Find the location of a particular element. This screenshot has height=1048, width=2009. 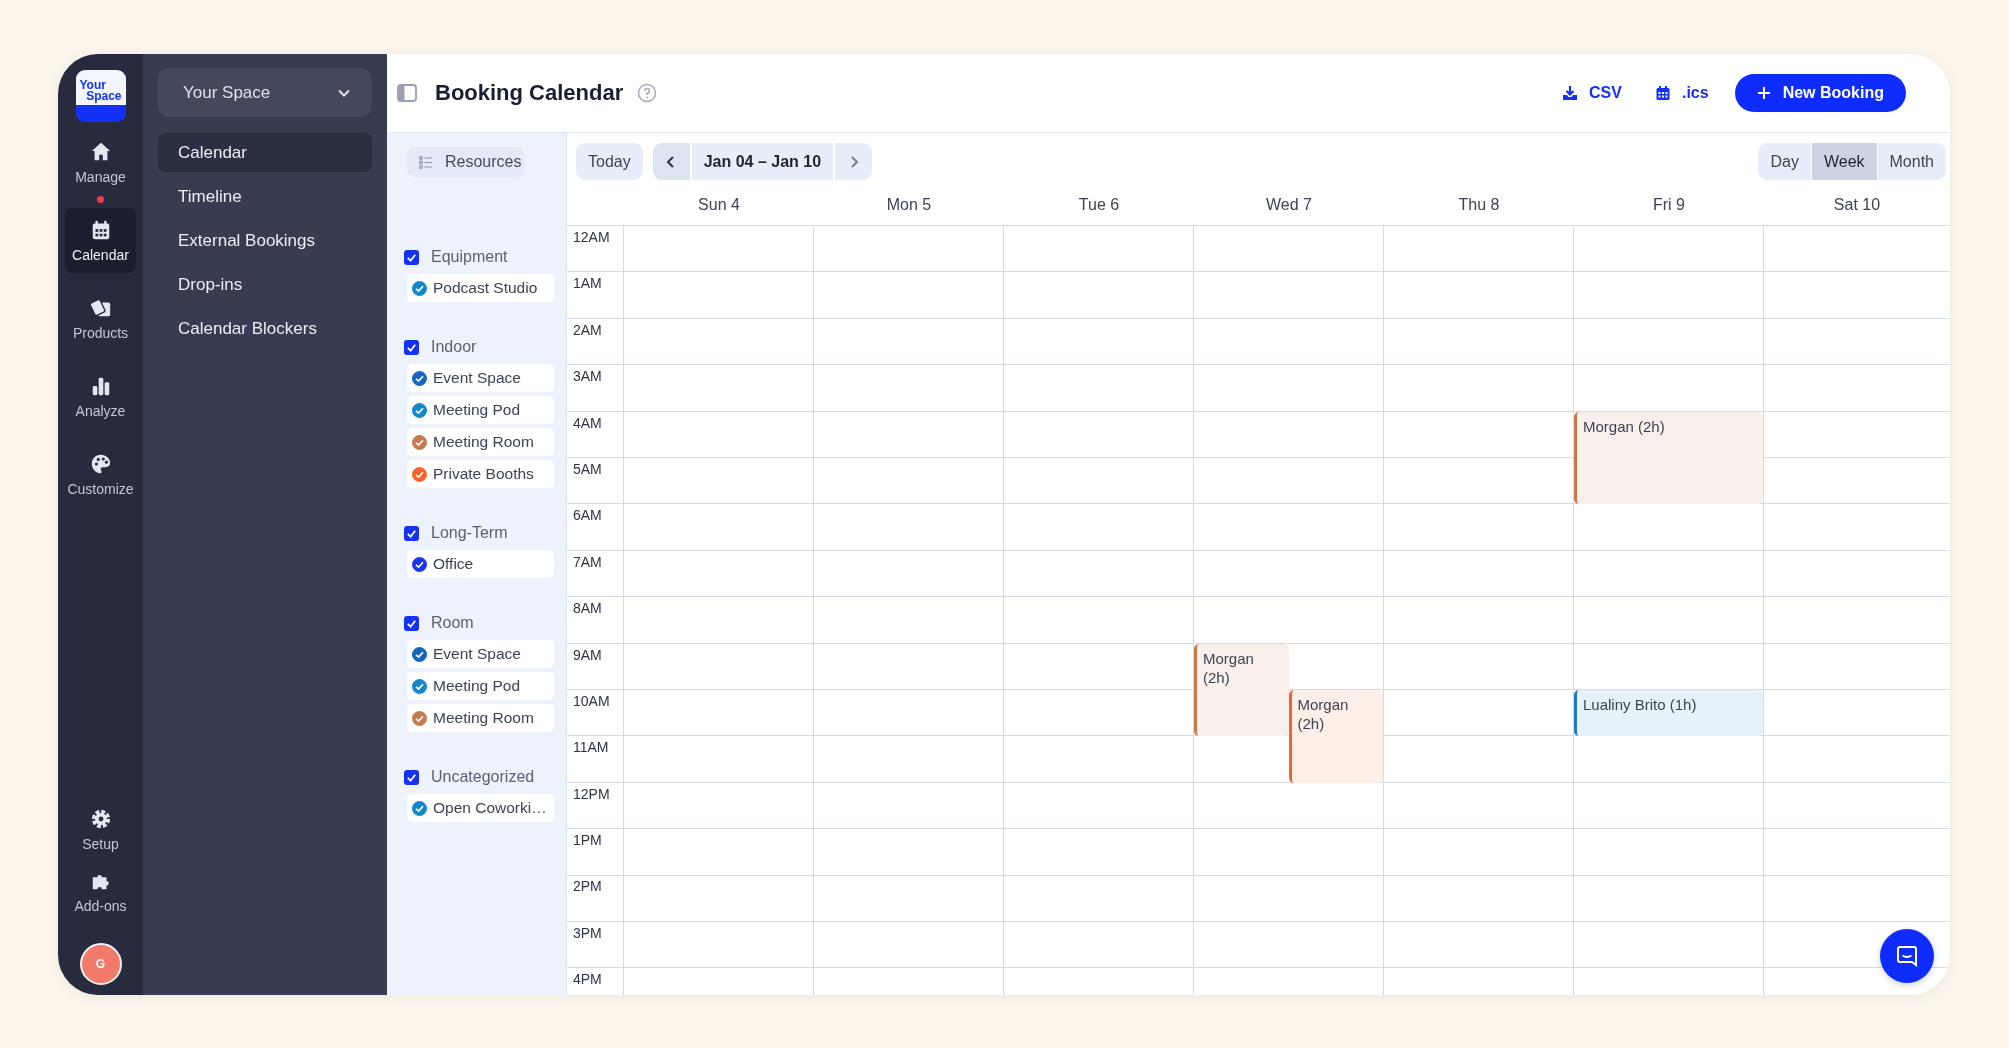

hour-label: 6AM is located at coordinates (587, 515).